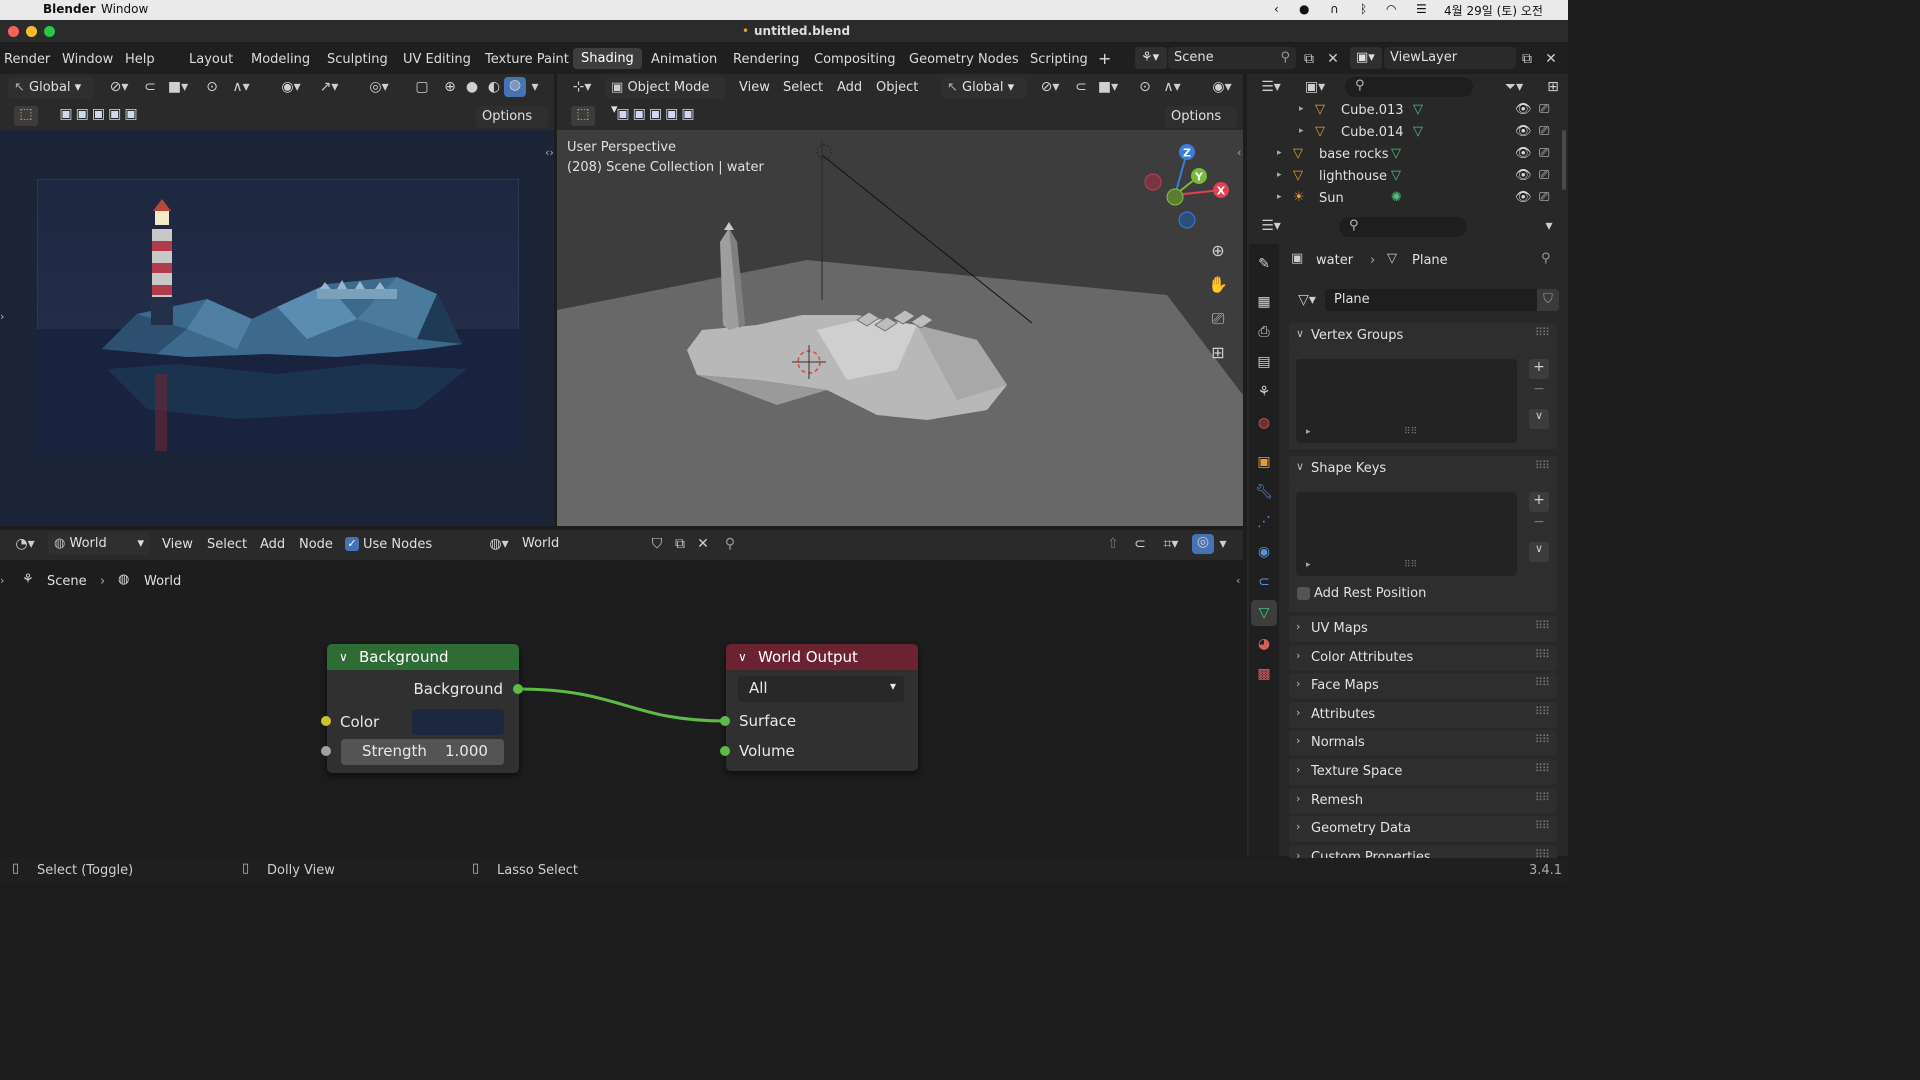  Describe the element at coordinates (1315, 87) in the screenshot. I see `display-mode-icon: ▣▾` at that location.